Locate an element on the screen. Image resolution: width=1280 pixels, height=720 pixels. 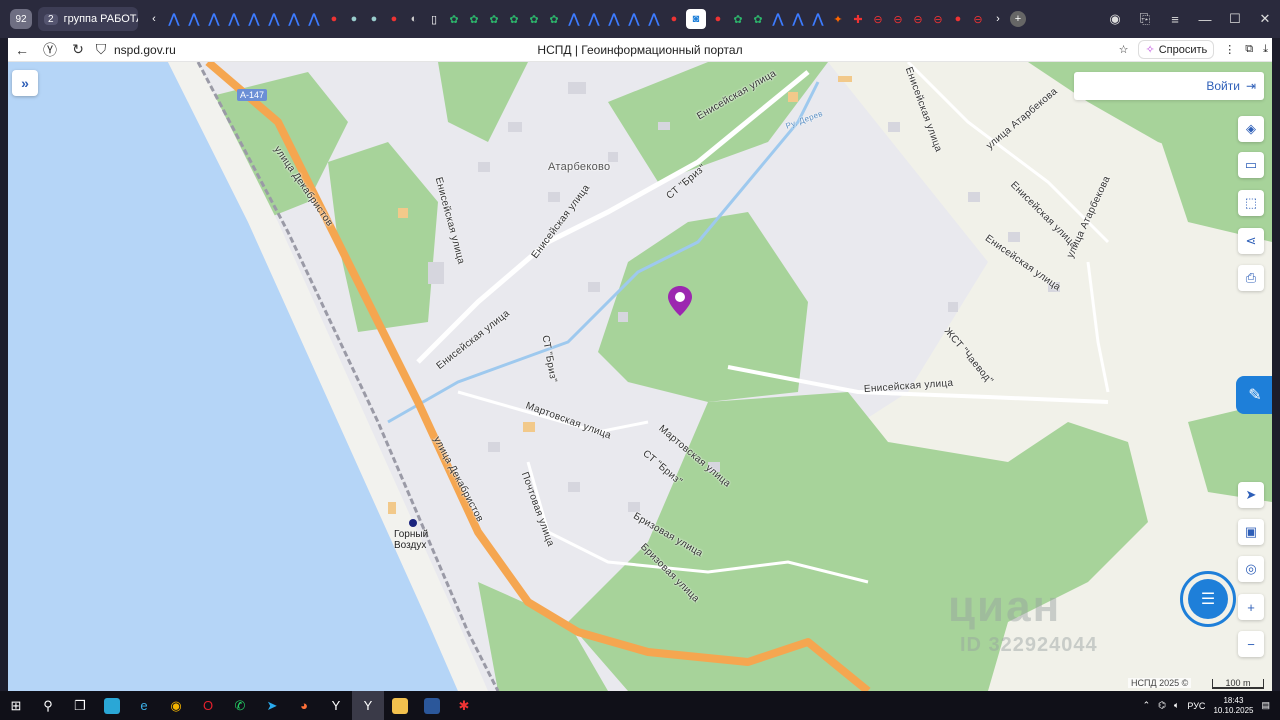
share-button: ⋖ is located at coordinates (1251, 241).